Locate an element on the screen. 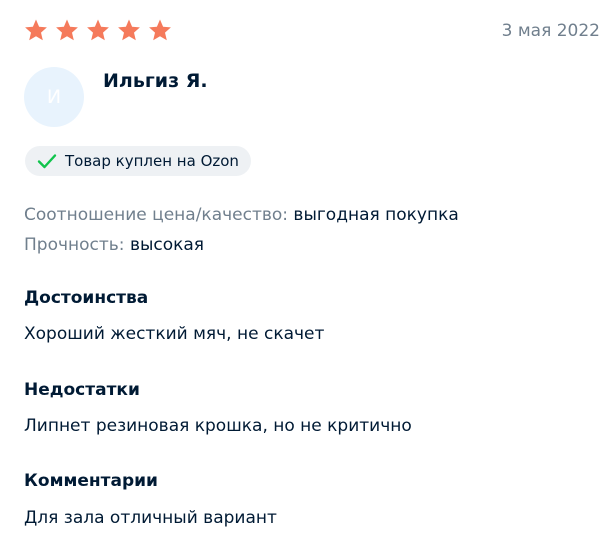 The image size is (608, 560). property-durability: Прочность: высокая is located at coordinates (241, 245).